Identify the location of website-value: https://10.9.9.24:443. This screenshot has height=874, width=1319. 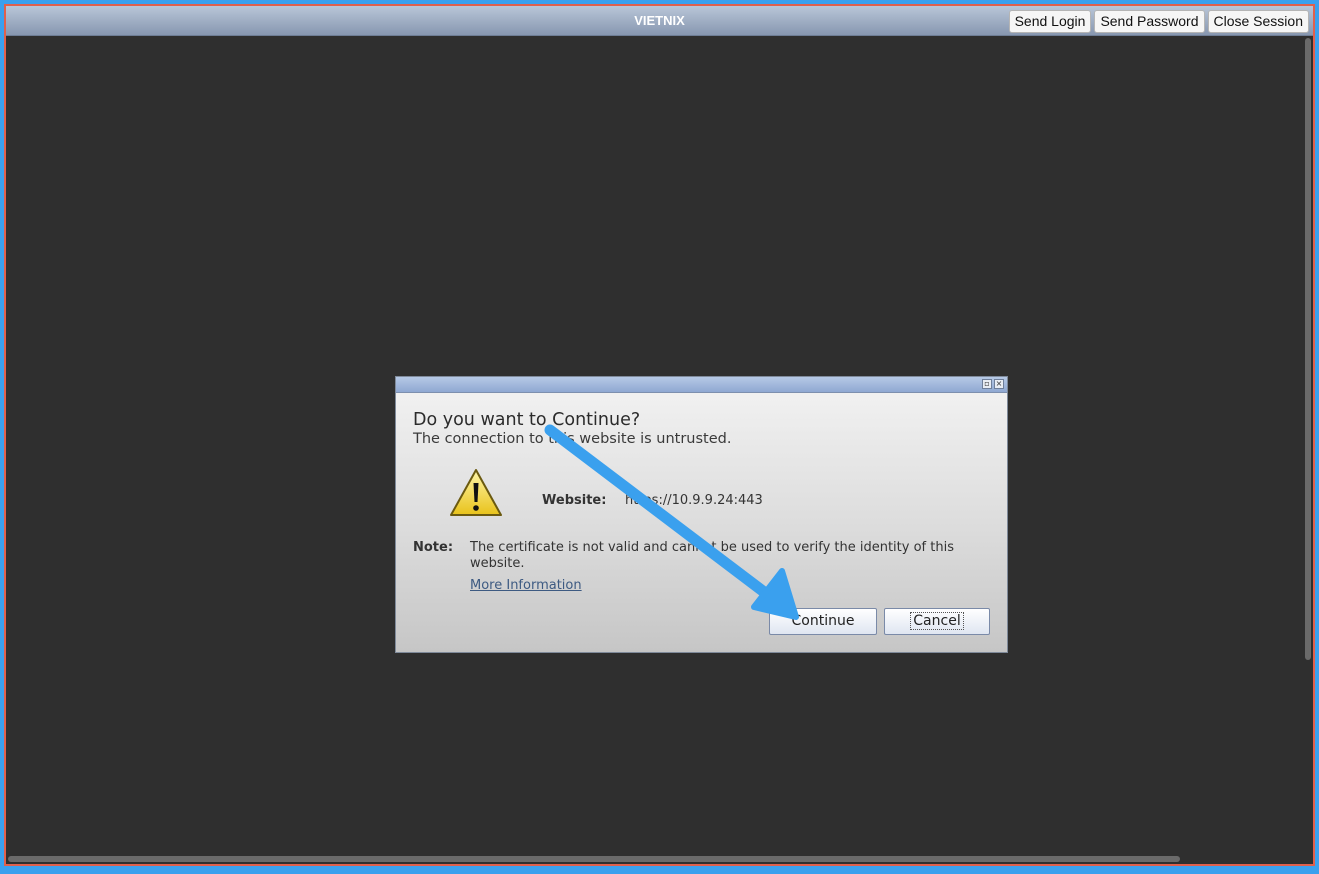
(694, 500).